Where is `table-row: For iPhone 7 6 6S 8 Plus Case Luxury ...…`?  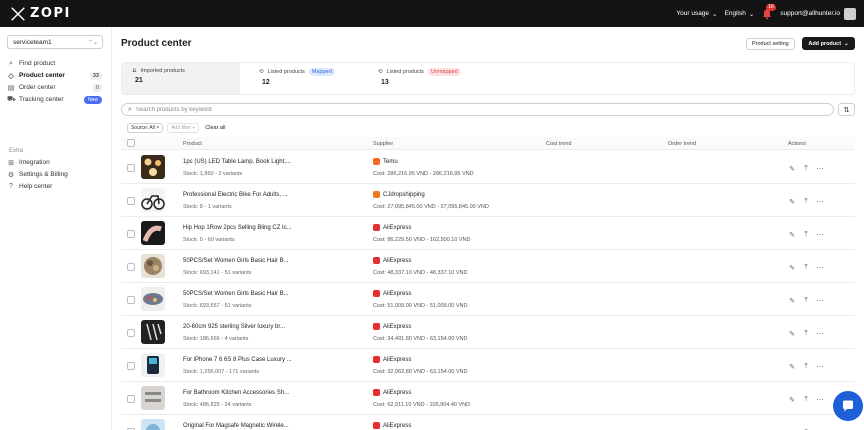 table-row: For iPhone 7 6 6S 8 Plus Case Luxury ...… is located at coordinates (488, 365).